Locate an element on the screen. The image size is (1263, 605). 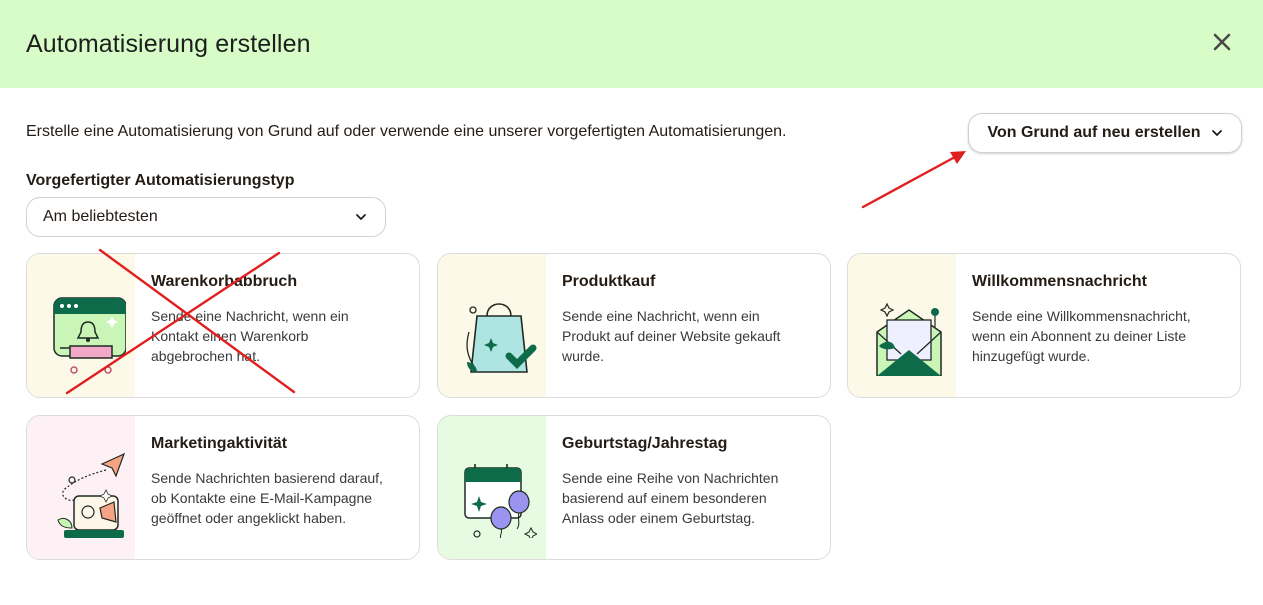
envelope-letter-illustration is located at coordinates (902, 325).